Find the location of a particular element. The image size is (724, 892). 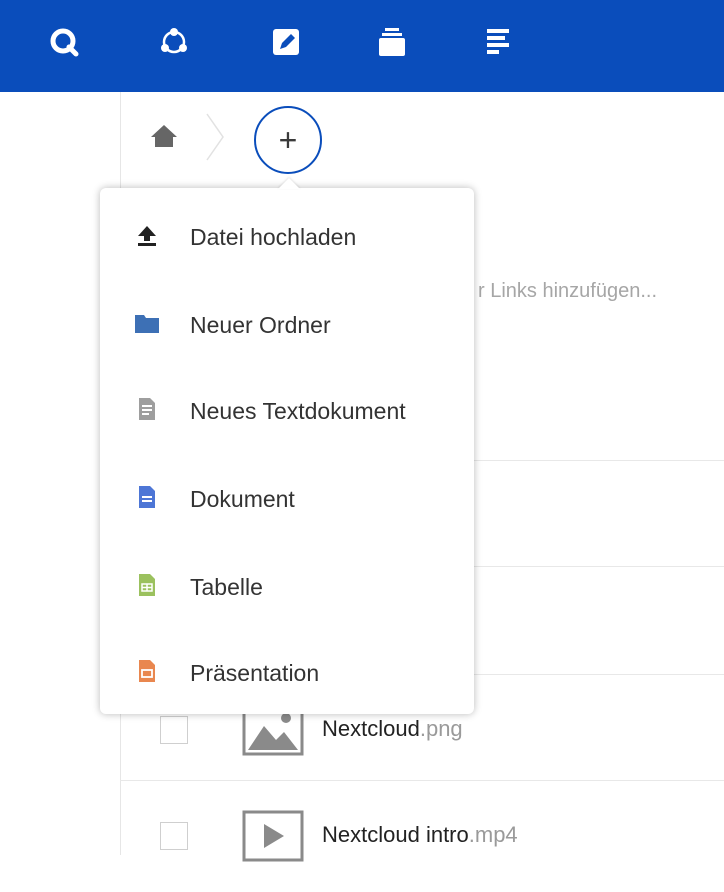

text-file-icon is located at coordinates (147, 409).